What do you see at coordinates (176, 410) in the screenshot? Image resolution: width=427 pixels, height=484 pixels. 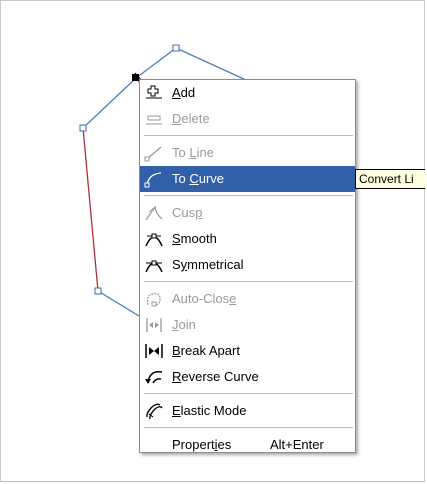 I see `mnemonic-letter: E` at bounding box center [176, 410].